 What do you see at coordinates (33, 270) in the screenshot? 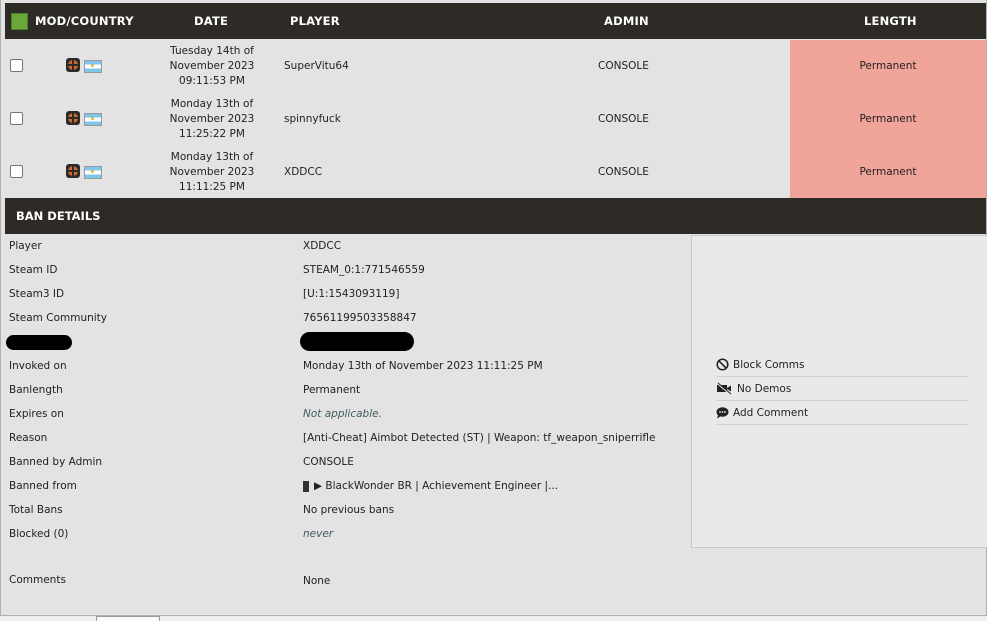
I see `label-steam-id: Steam ID` at bounding box center [33, 270].